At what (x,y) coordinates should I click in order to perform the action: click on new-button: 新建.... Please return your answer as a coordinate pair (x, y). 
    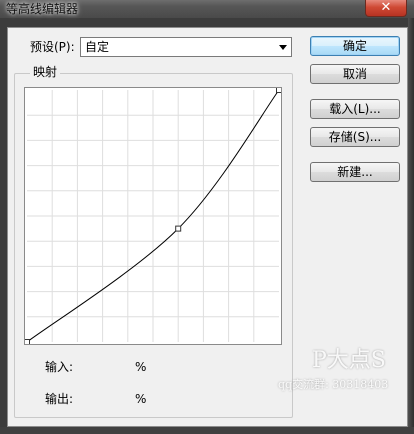
    Looking at the image, I should click on (355, 172).